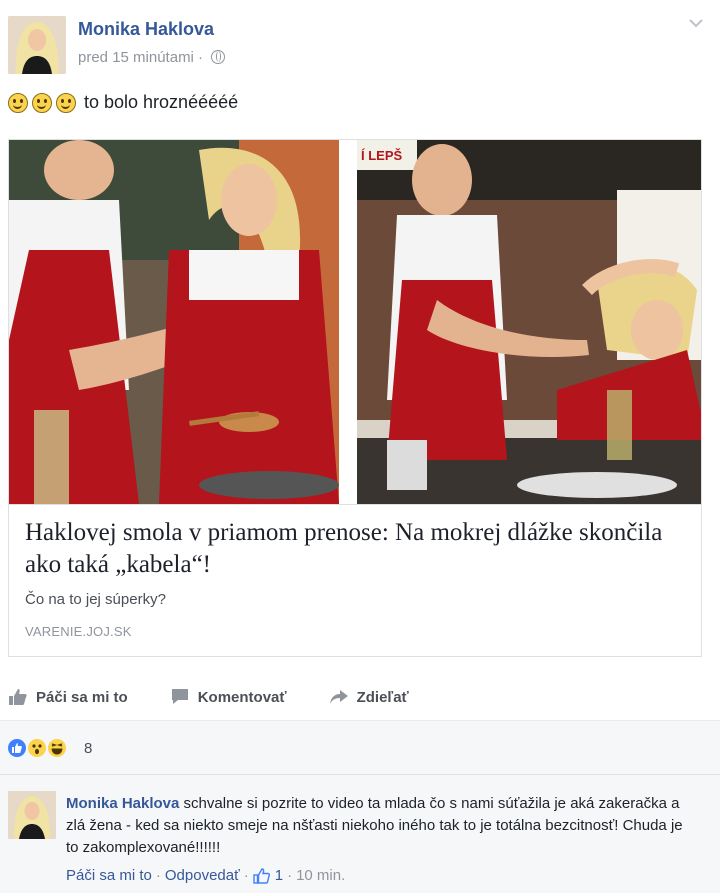 The height and width of the screenshot is (893, 720). What do you see at coordinates (202, 875) in the screenshot?
I see `comment-reply-button: Odpovedať` at bounding box center [202, 875].